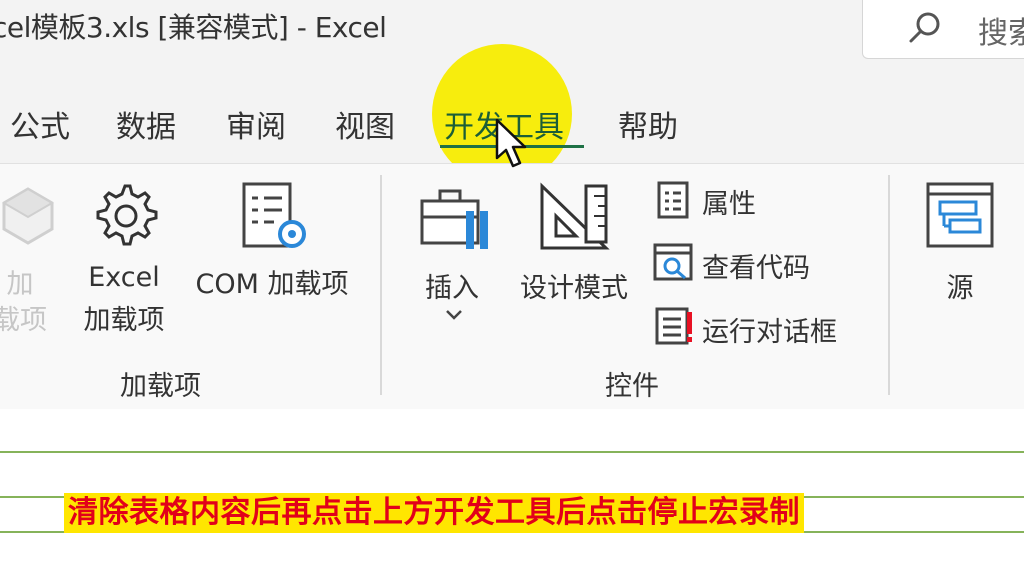  What do you see at coordinates (256, 124) in the screenshot?
I see `tab-review: 审阅` at bounding box center [256, 124].